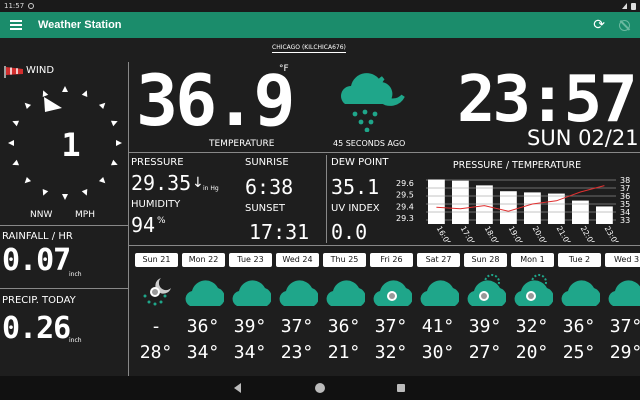  I want to click on pressure-label: PRESSURE, so click(157, 162).